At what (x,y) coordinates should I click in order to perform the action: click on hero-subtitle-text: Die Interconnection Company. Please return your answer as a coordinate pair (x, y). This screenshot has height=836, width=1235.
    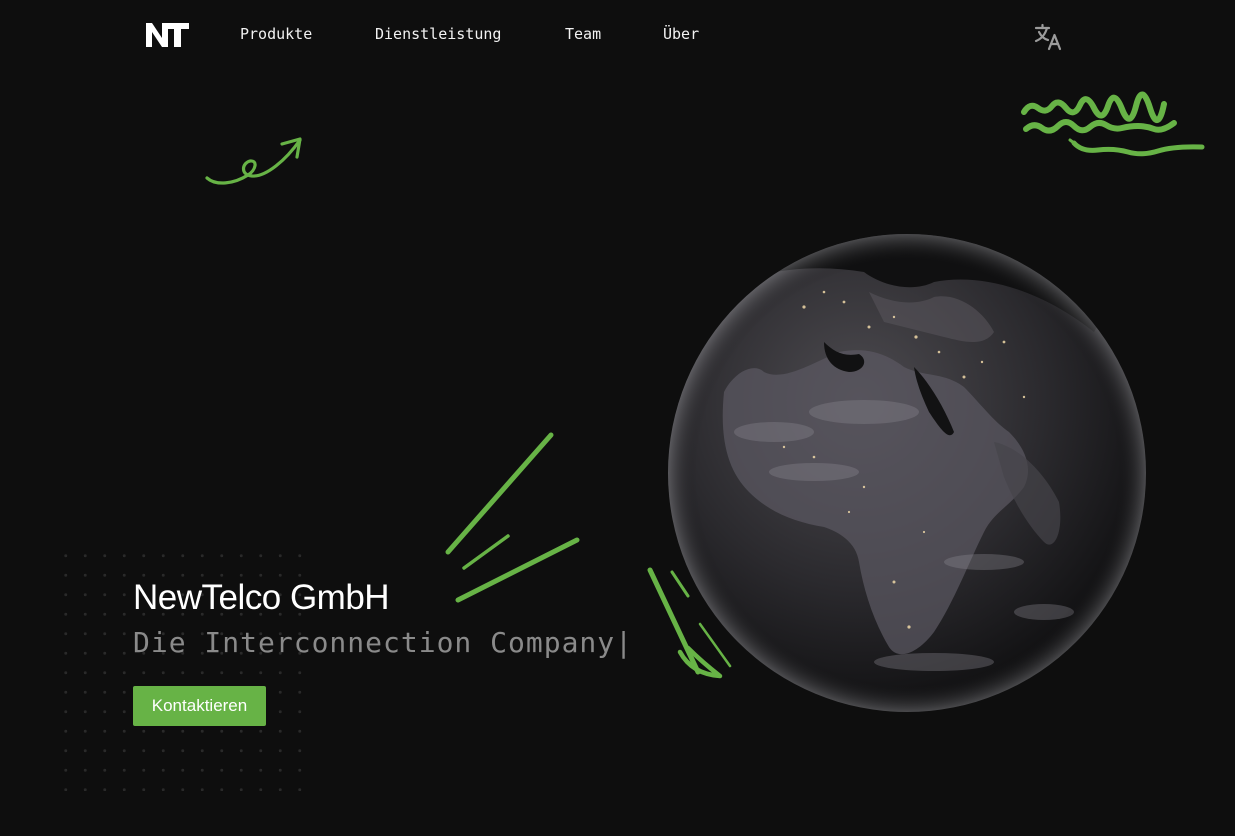
    Looking at the image, I should click on (374, 642).